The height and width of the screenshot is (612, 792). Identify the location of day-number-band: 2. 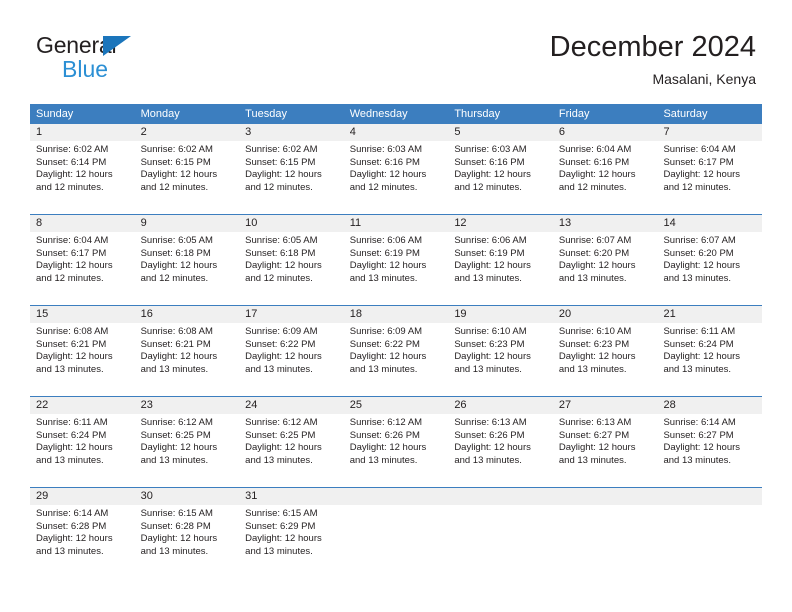
(187, 132).